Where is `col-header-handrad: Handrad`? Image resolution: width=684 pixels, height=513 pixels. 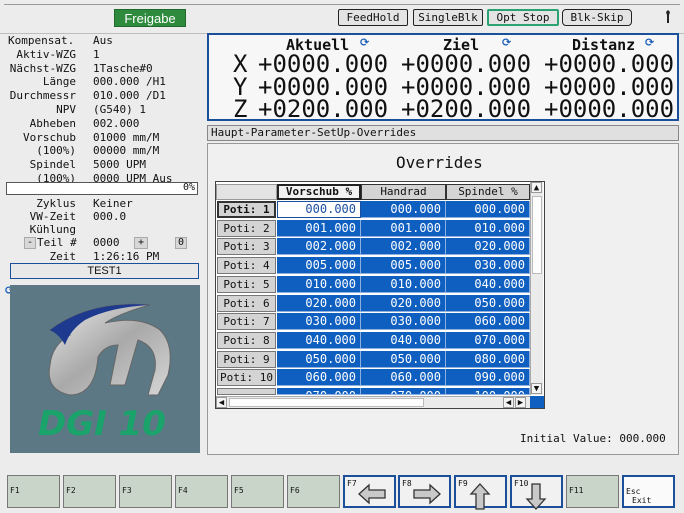 col-header-handrad: Handrad is located at coordinates (403, 192).